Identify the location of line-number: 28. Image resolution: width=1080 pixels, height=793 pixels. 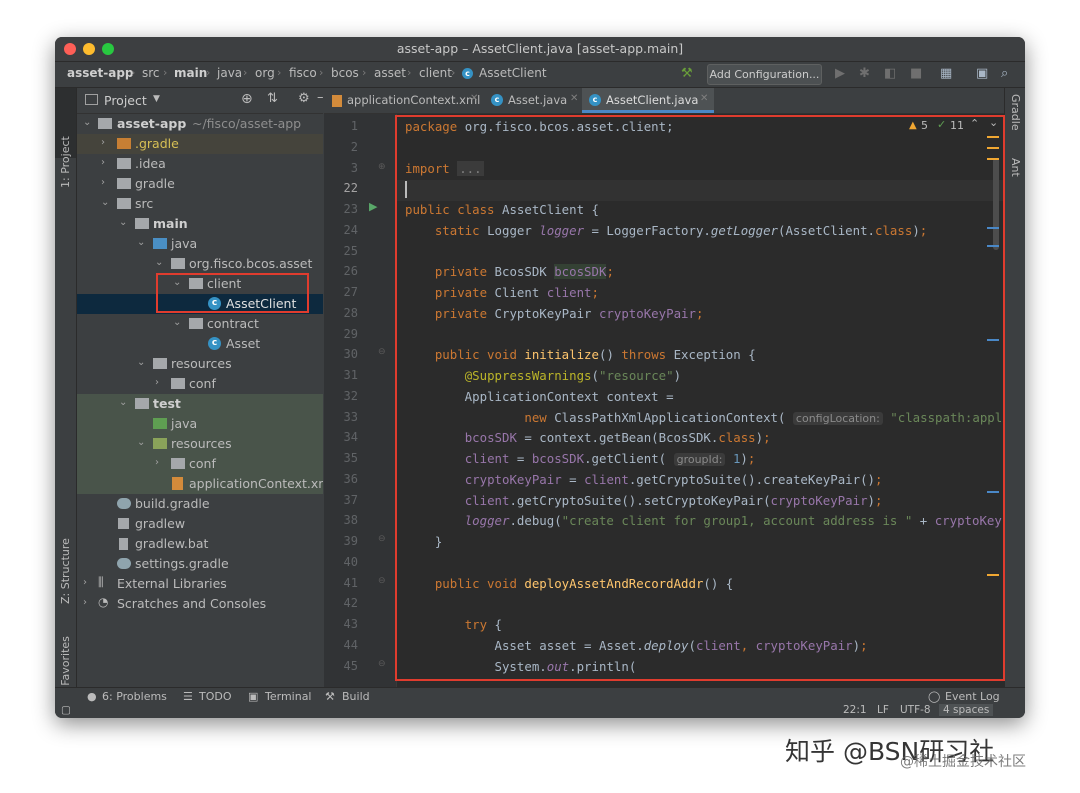
(350, 313).